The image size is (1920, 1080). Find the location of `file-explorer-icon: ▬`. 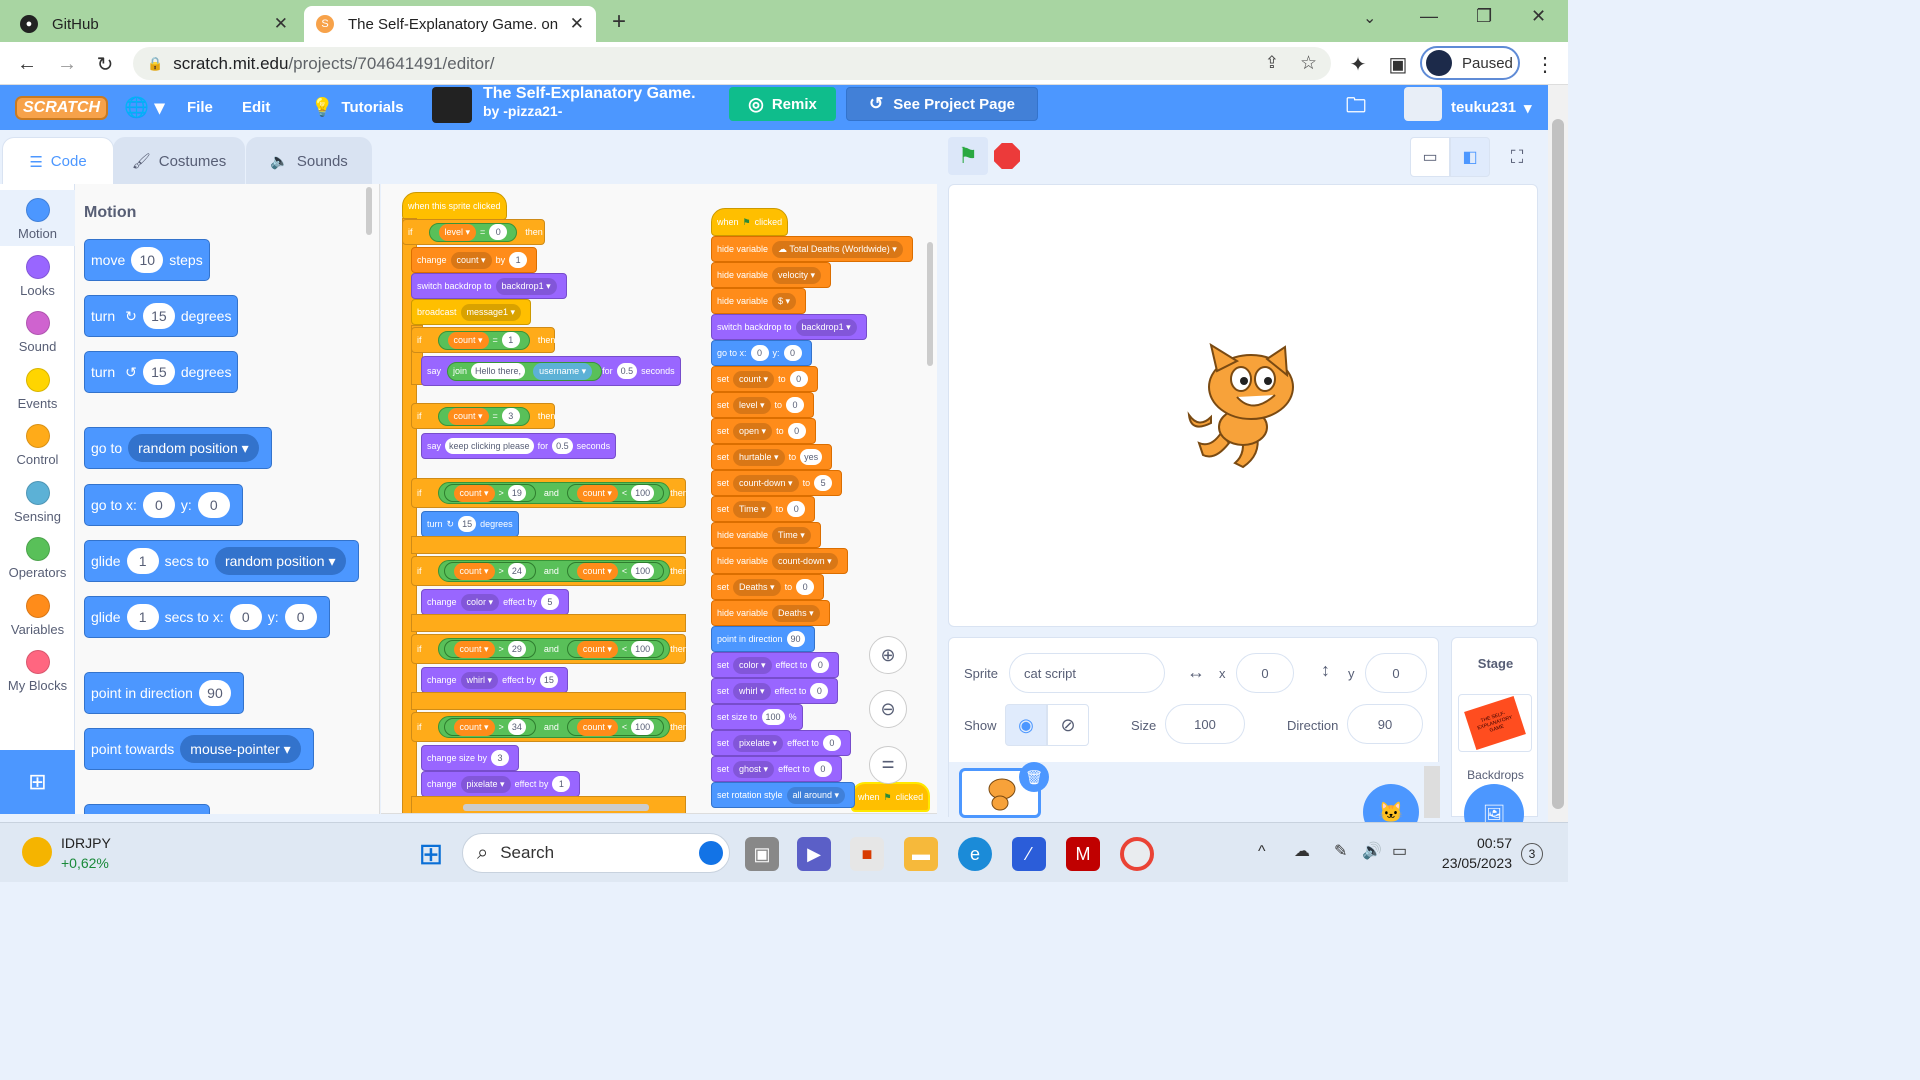

file-explorer-icon: ▬ is located at coordinates (921, 854).